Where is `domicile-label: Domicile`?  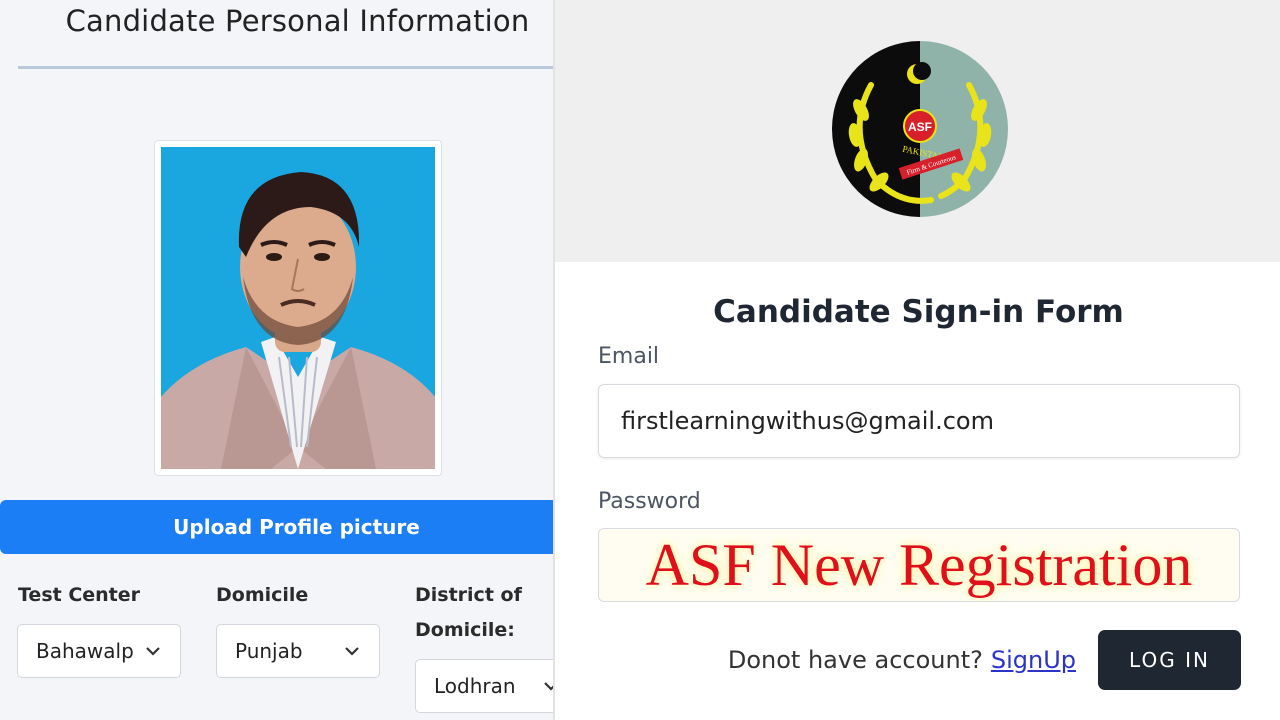
domicile-label: Domicile is located at coordinates (262, 595).